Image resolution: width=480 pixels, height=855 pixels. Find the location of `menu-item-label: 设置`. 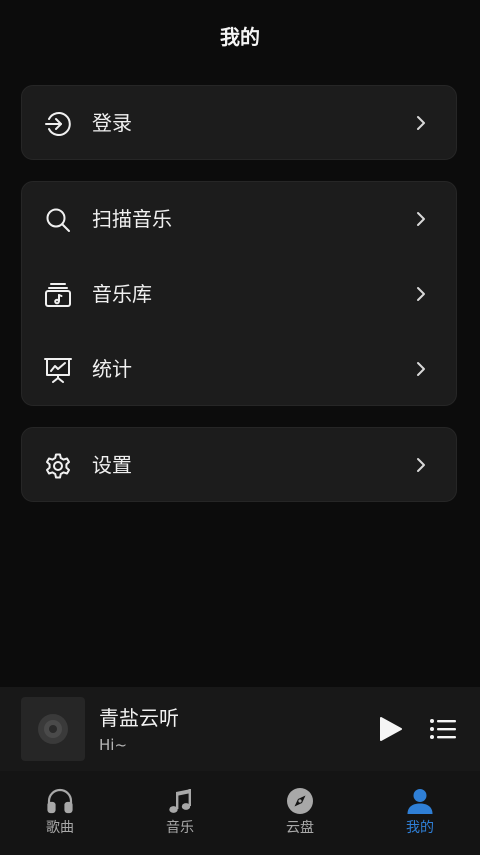

menu-item-label: 设置 is located at coordinates (112, 465).